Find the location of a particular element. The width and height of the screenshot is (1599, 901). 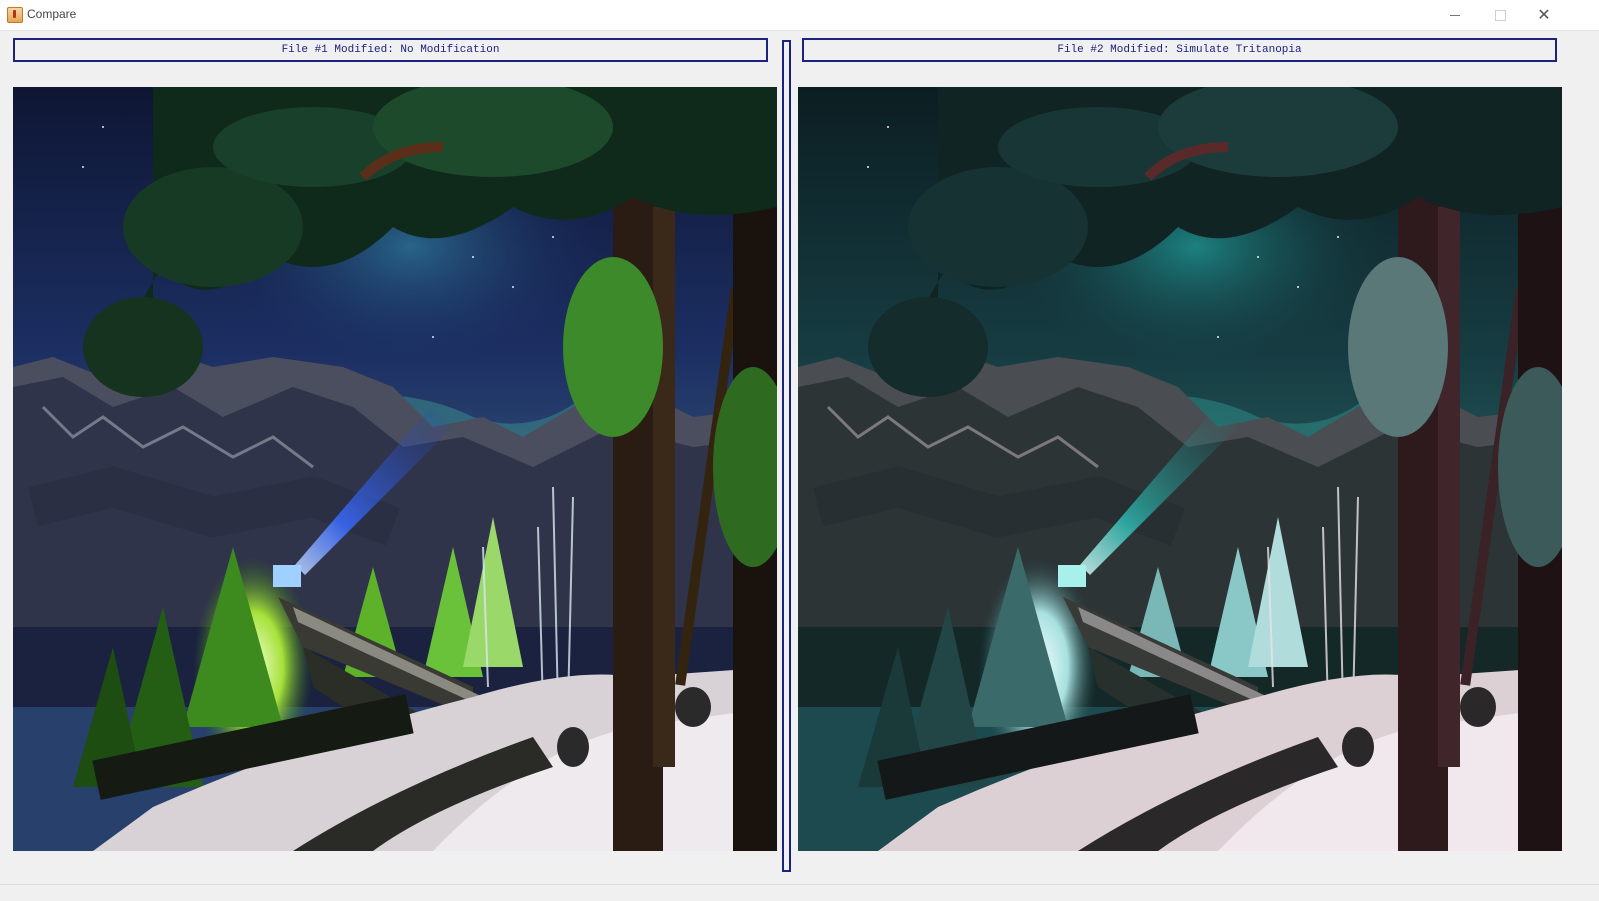

maximize-button is located at coordinates (1500, 15).